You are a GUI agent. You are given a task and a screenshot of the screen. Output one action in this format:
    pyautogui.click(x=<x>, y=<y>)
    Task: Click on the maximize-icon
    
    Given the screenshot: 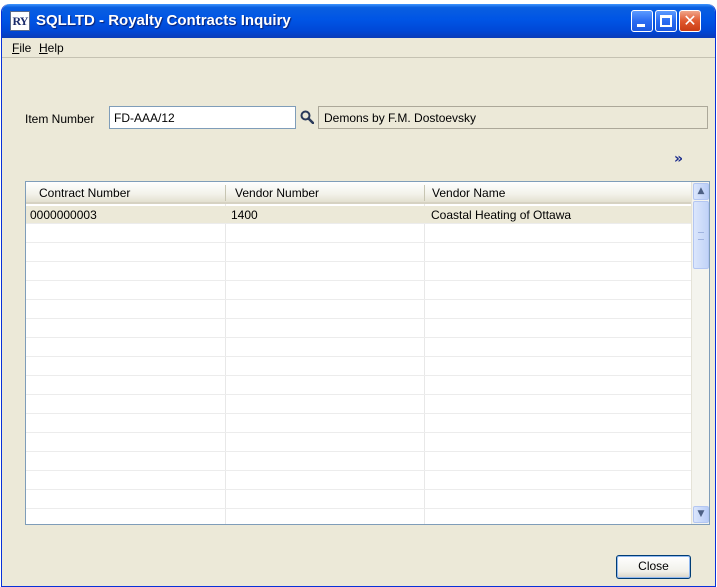 What is the action you would take?
    pyautogui.click(x=666, y=21)
    